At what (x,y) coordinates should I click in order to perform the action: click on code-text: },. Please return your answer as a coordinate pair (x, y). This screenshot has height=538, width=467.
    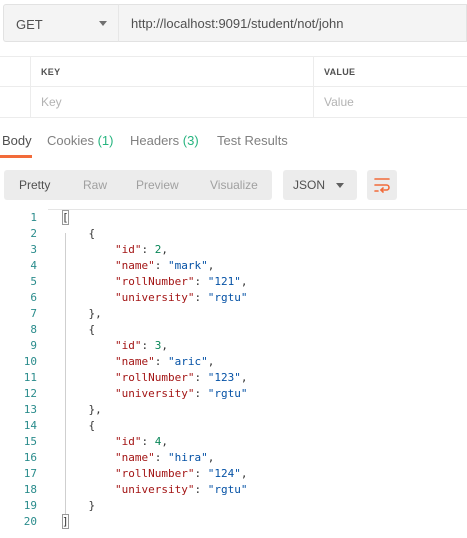
    Looking at the image, I should click on (82, 313).